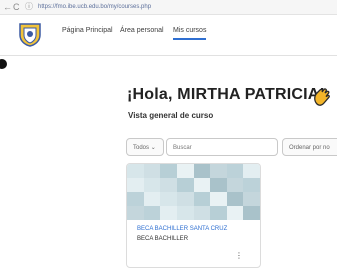  What do you see at coordinates (3, 64) in the screenshot?
I see `floating-dot` at bounding box center [3, 64].